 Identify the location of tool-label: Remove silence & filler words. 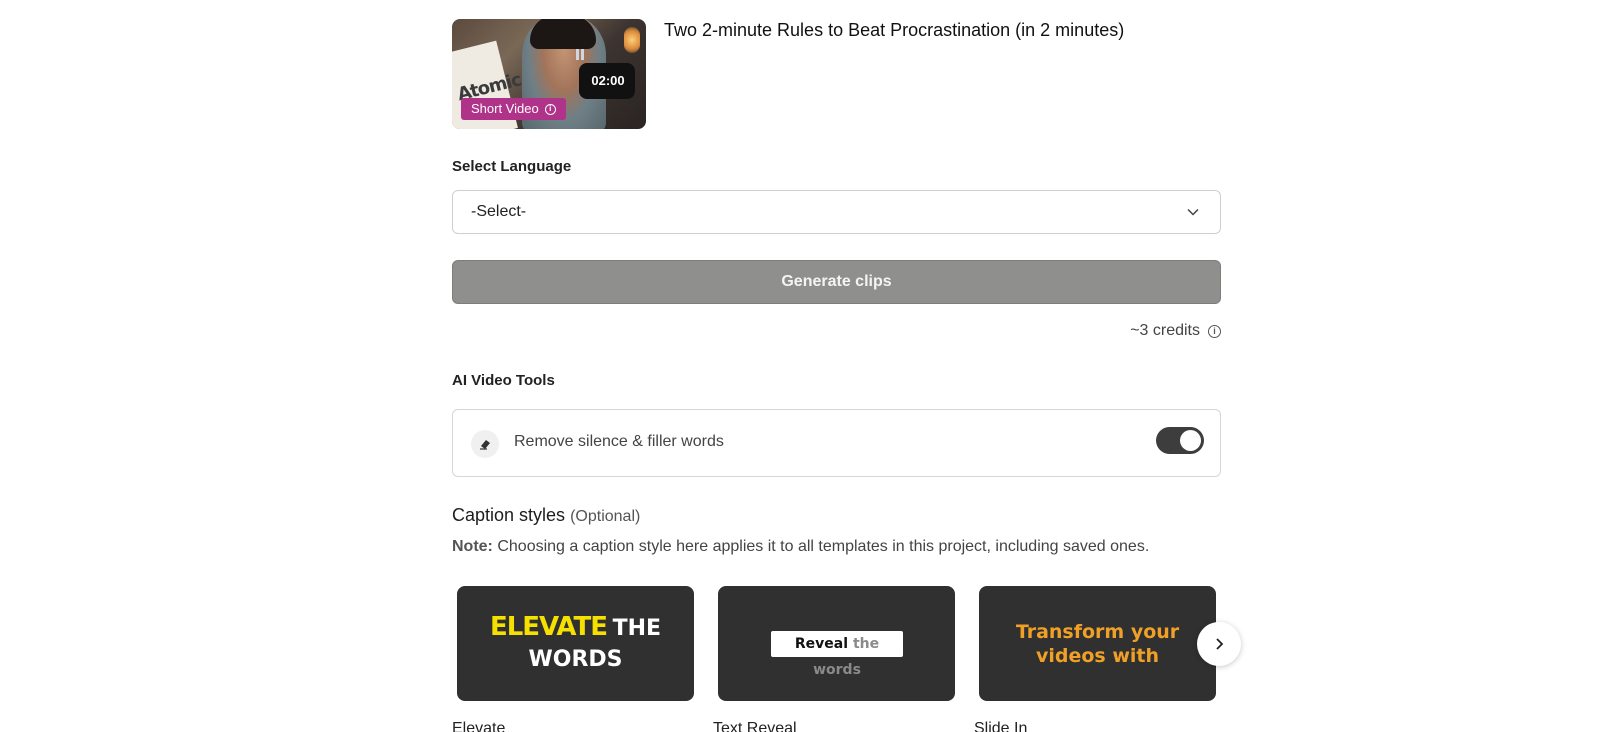
(619, 441).